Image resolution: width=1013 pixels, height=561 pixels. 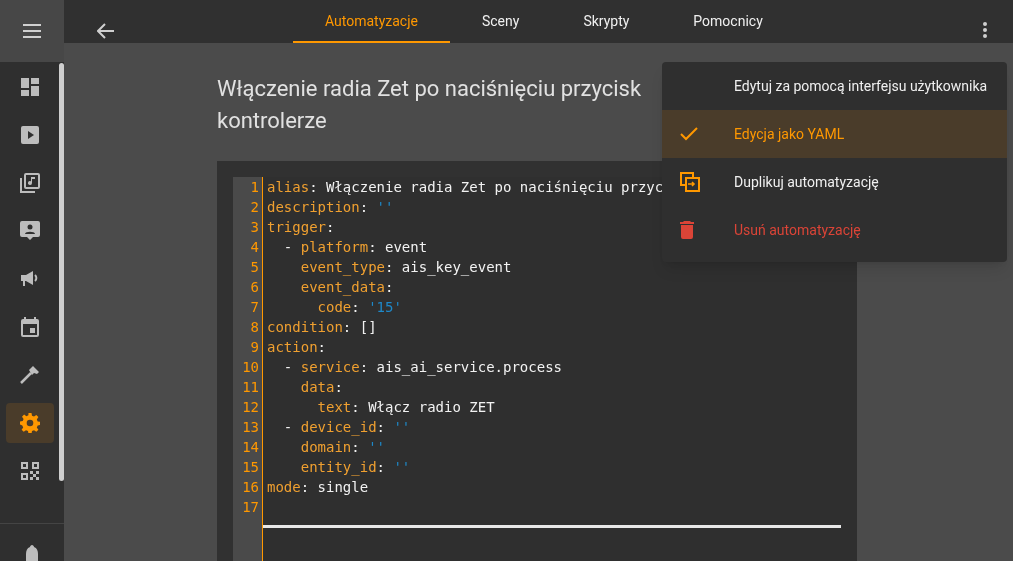 I want to click on tab: Automatyzacje, so click(x=371, y=21).